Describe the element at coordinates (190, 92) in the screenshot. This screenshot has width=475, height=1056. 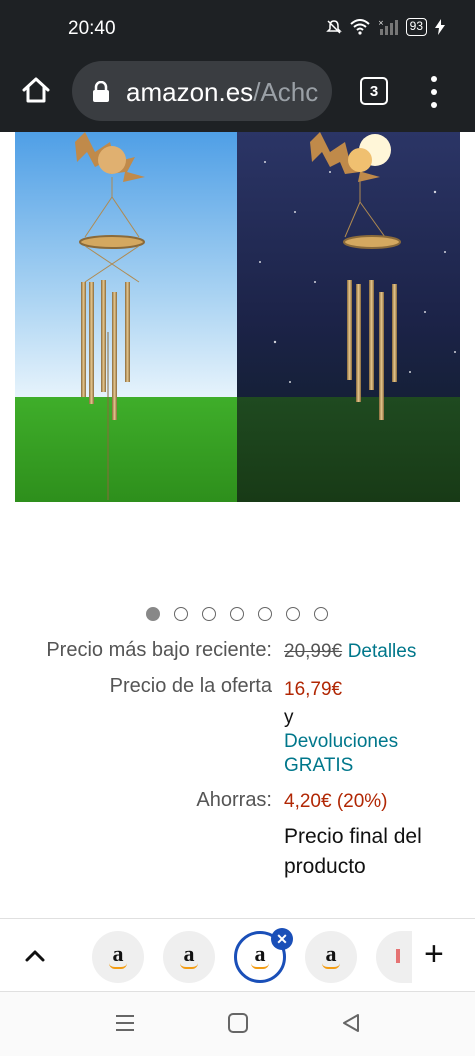
I see `url-domain: amazon.es` at that location.